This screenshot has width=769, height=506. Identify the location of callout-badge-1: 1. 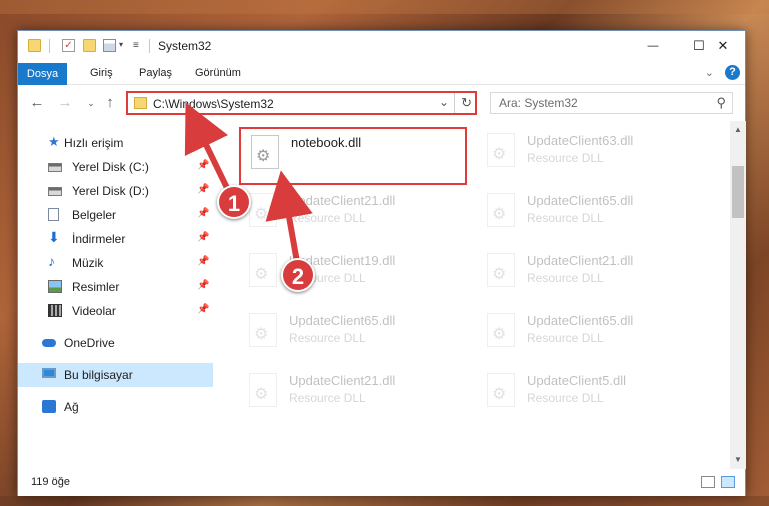
(234, 202).